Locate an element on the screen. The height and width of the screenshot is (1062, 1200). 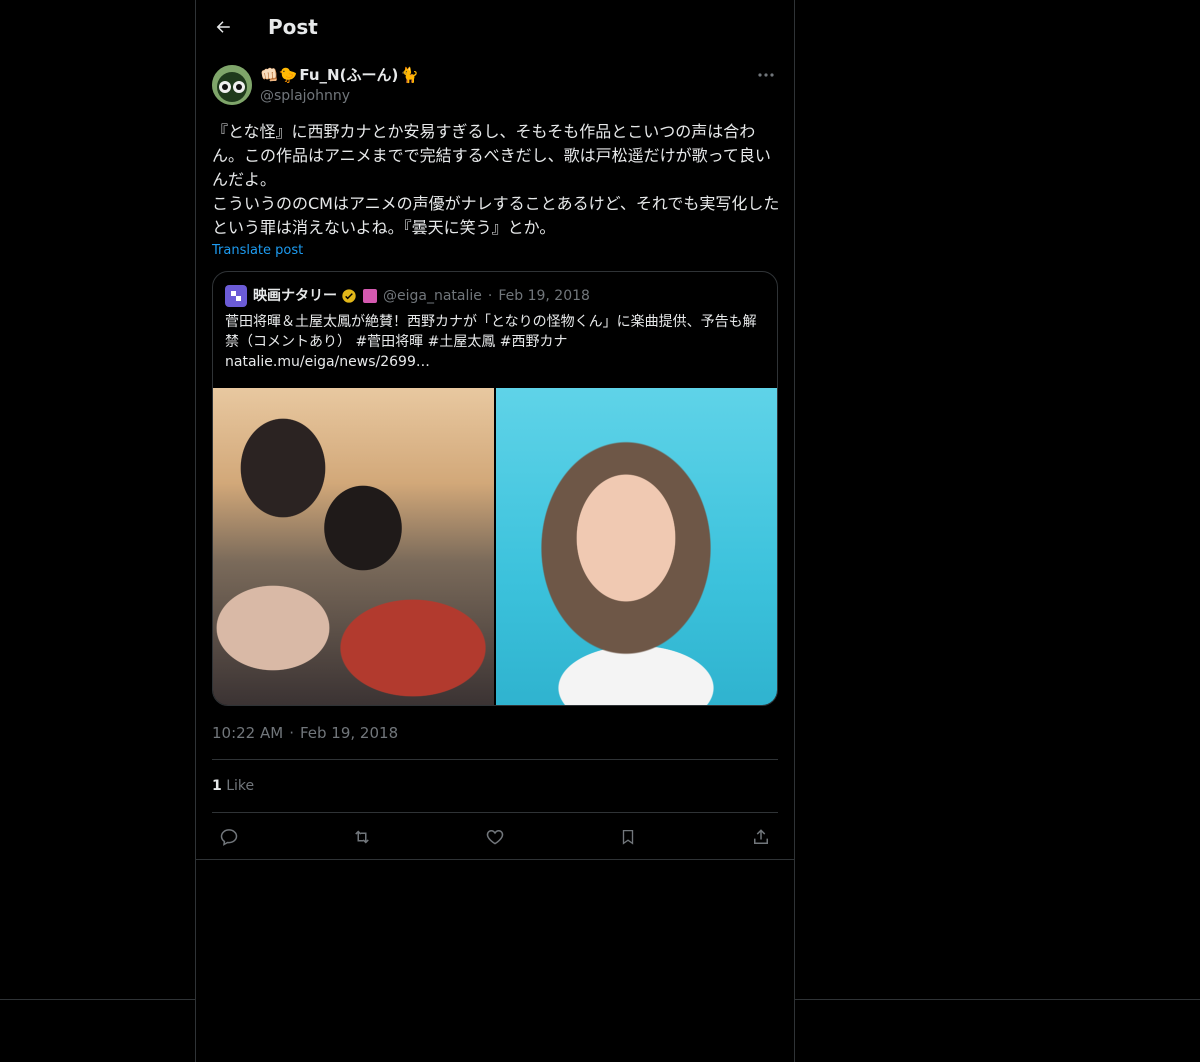
reply-icon is located at coordinates (229, 837).